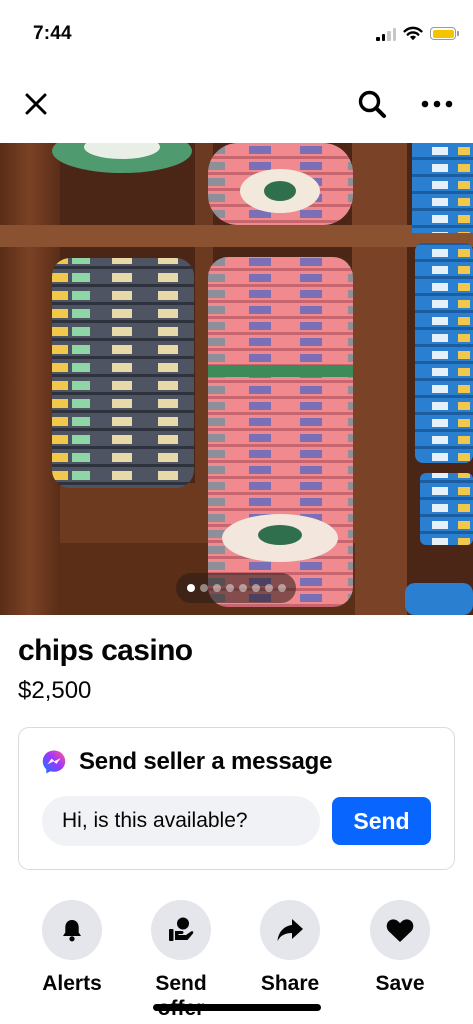 The height and width of the screenshot is (1024, 473). I want to click on search-button, so click(372, 104).